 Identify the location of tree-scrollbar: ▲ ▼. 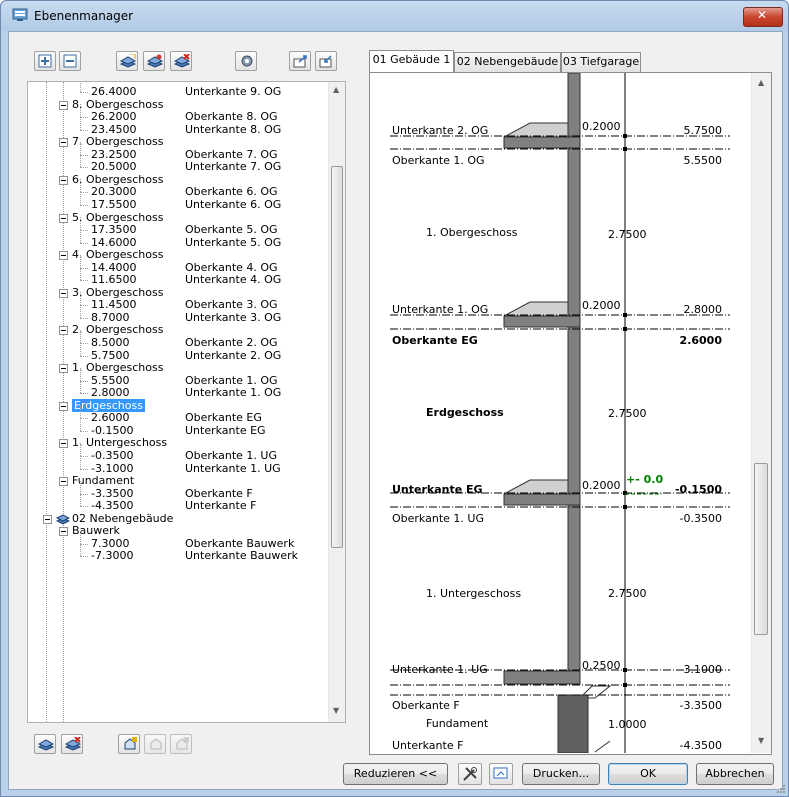
(336, 402).